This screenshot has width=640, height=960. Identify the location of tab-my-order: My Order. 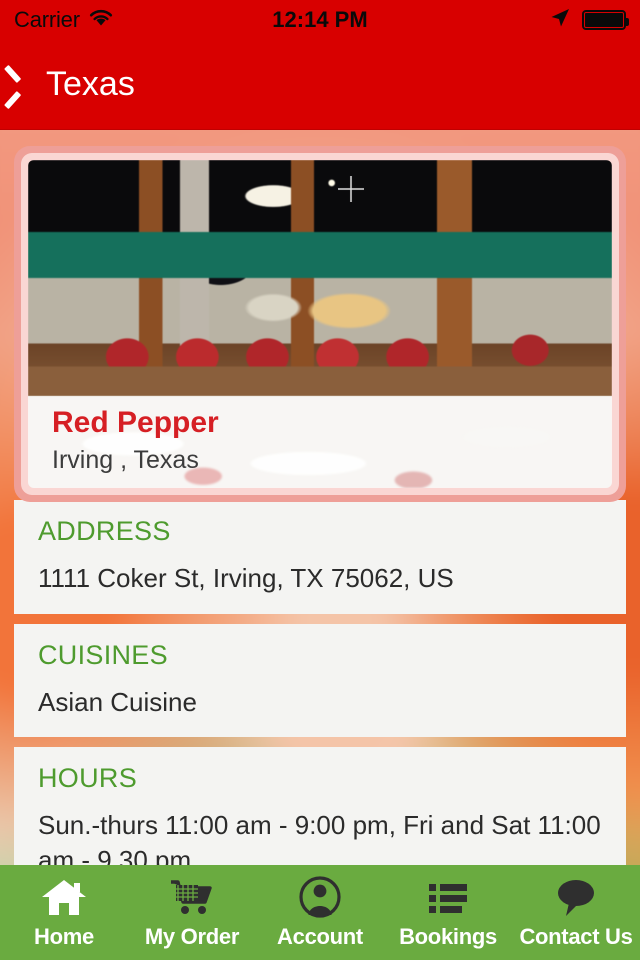
(192, 912).